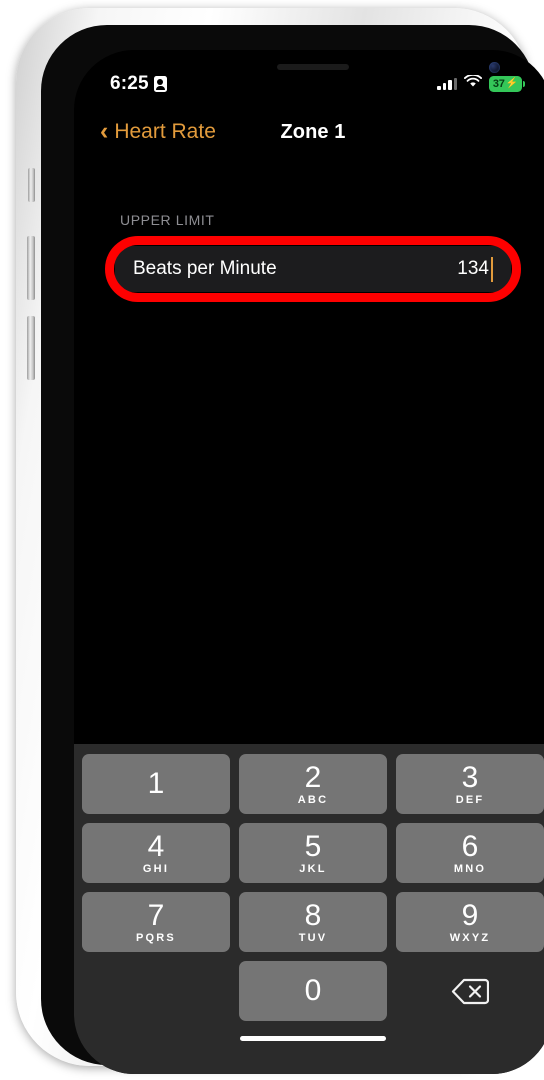 The height and width of the screenshot is (1080, 544). What do you see at coordinates (492, 269) in the screenshot?
I see `text-cursor` at bounding box center [492, 269].